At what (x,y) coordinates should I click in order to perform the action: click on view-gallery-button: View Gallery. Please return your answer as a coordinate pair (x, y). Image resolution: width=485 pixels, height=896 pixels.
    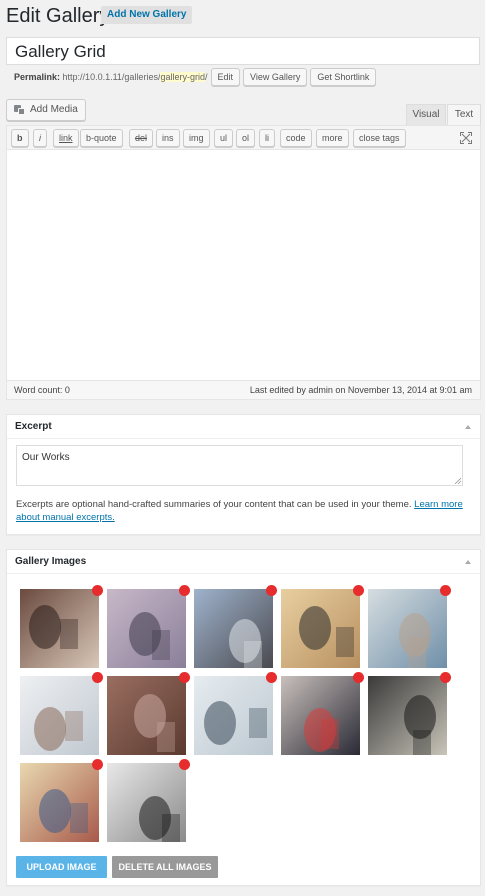
    Looking at the image, I should click on (275, 77).